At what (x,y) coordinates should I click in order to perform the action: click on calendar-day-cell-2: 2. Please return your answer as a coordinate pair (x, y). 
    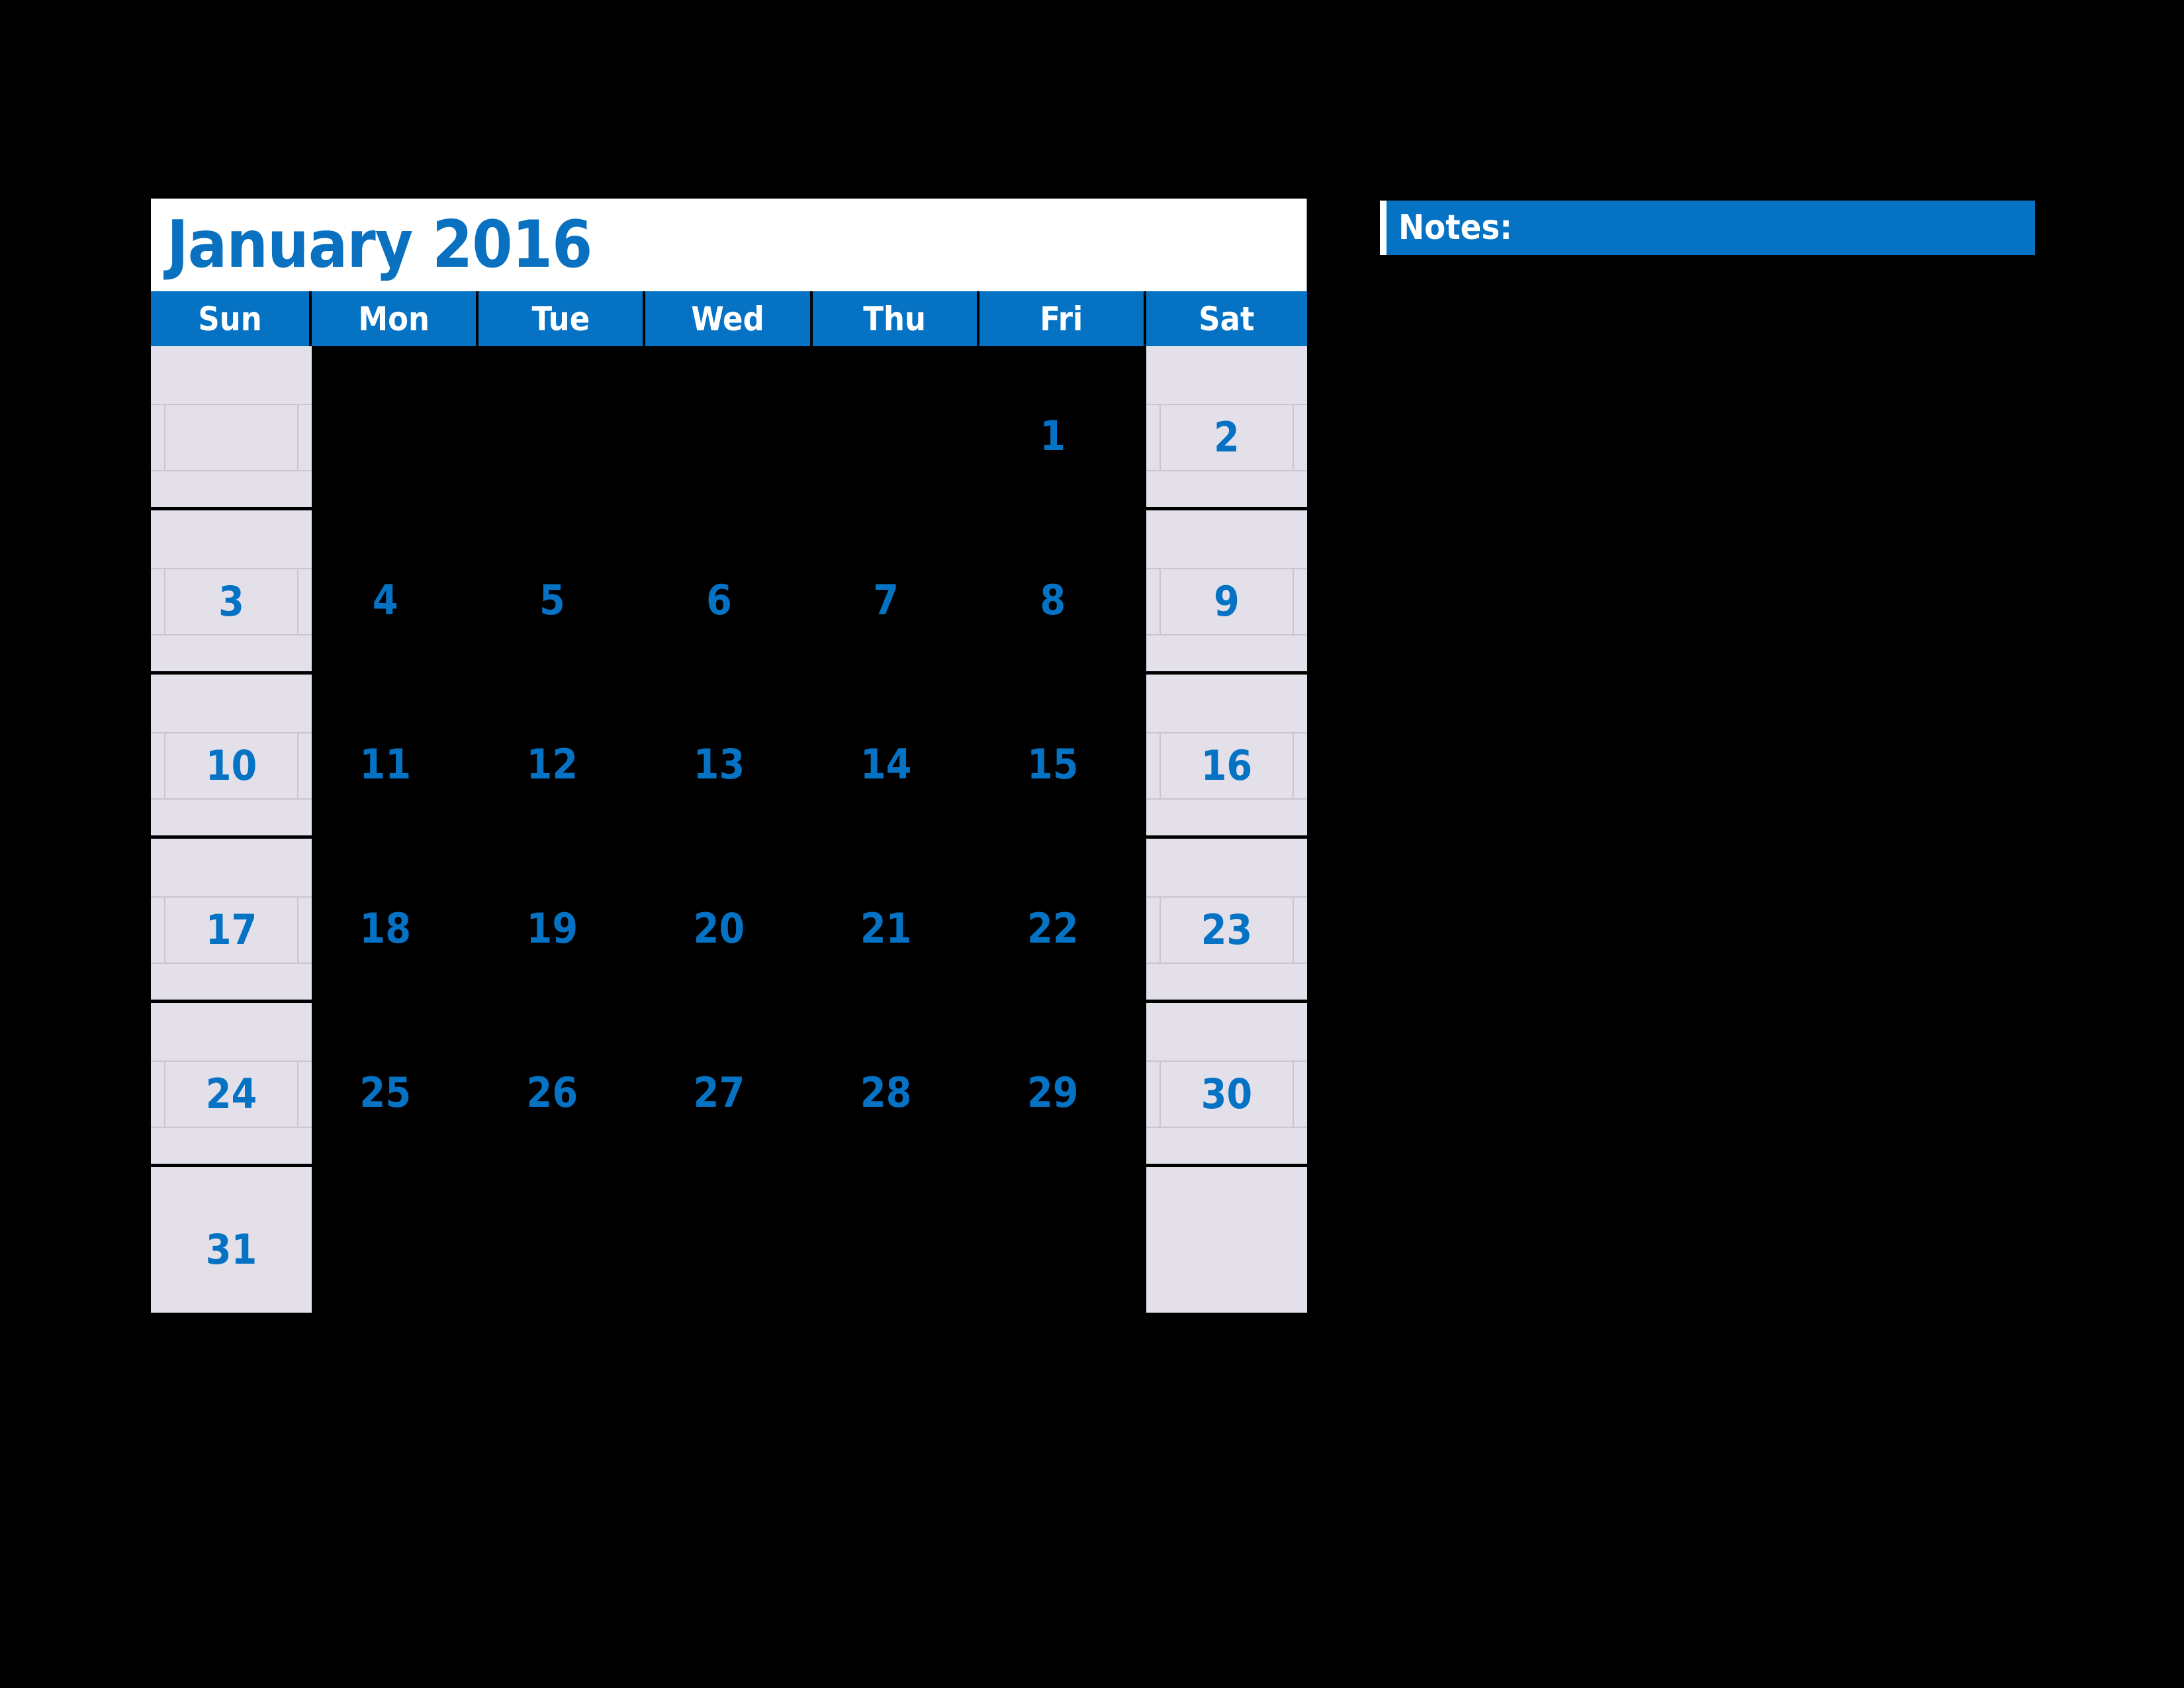
    Looking at the image, I should click on (1226, 426).